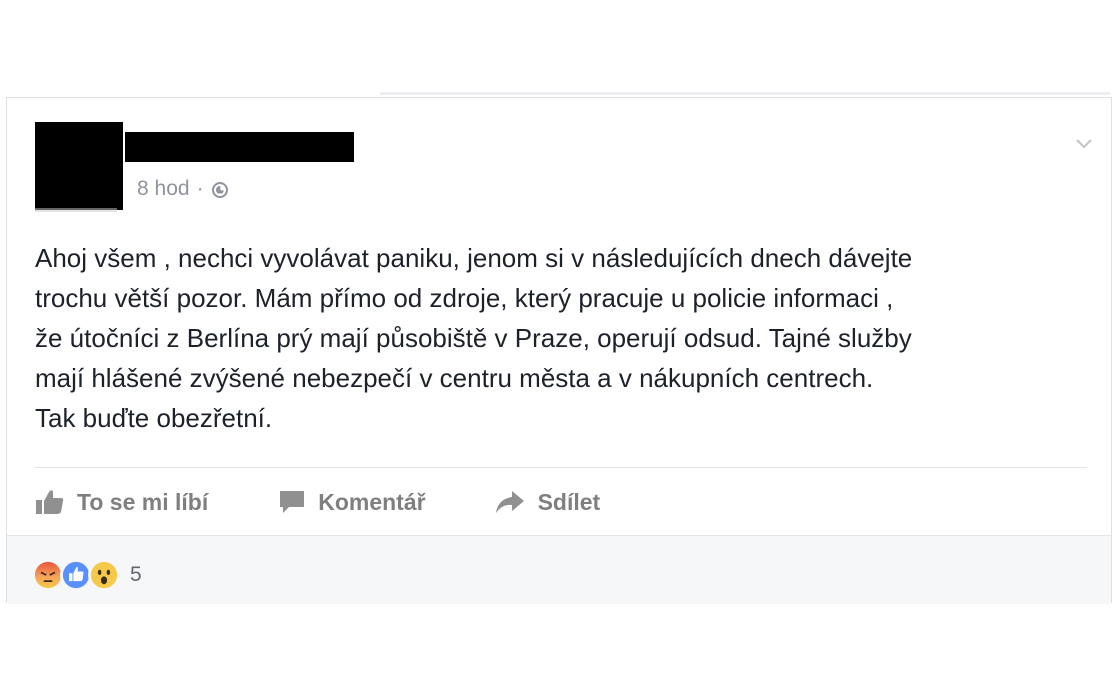  Describe the element at coordinates (154, 418) in the screenshot. I see `post-text-line: Tak buďte obezřetní.` at that location.